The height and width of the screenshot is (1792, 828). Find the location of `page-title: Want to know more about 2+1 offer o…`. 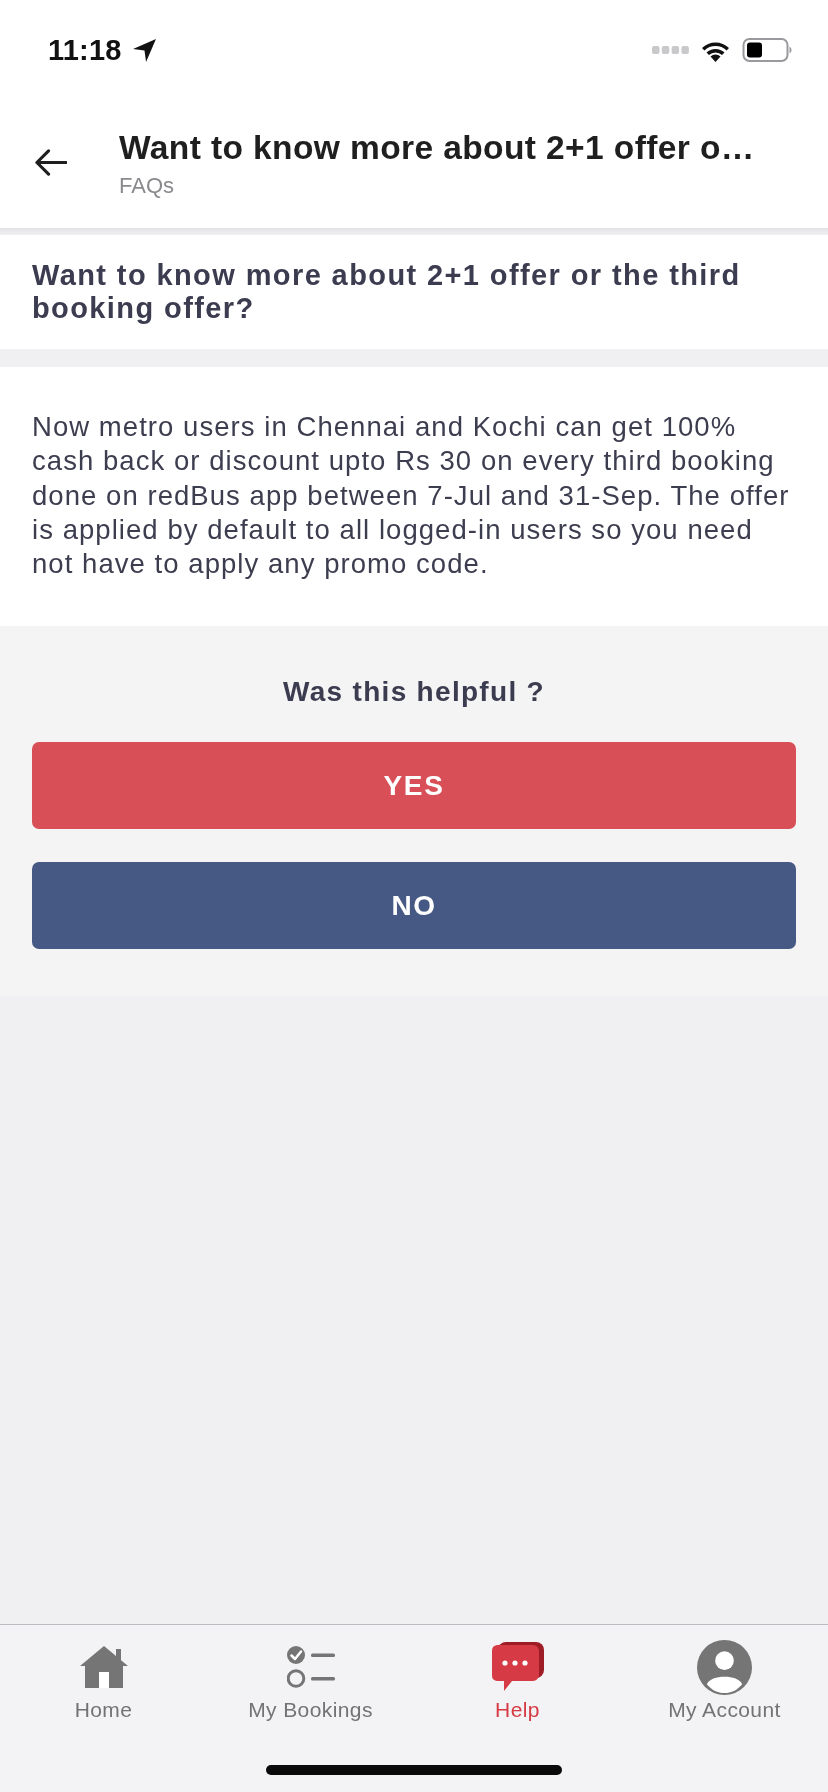

page-title: Want to know more about 2+1 offer o… is located at coordinates (437, 148).